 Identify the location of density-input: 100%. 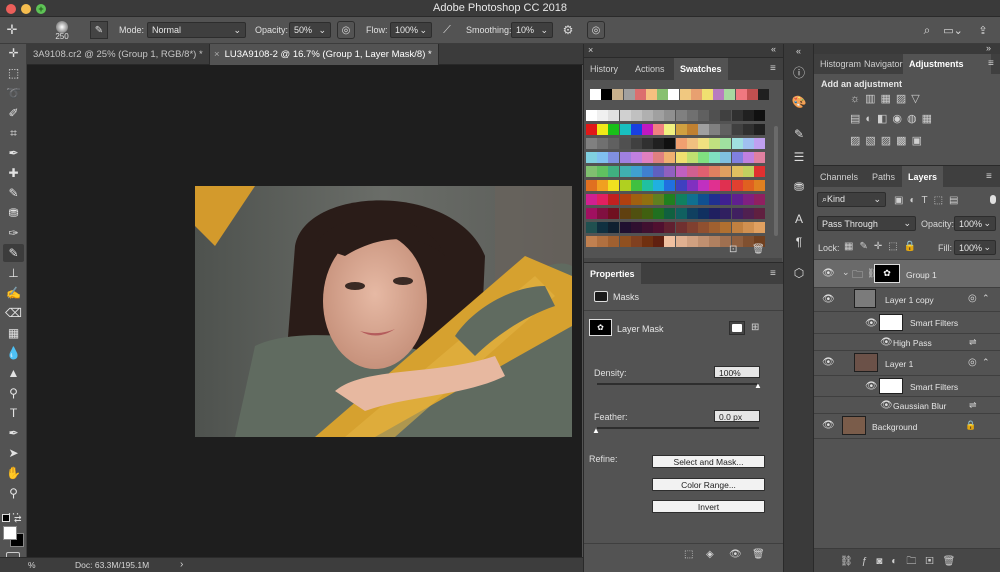
(737, 372).